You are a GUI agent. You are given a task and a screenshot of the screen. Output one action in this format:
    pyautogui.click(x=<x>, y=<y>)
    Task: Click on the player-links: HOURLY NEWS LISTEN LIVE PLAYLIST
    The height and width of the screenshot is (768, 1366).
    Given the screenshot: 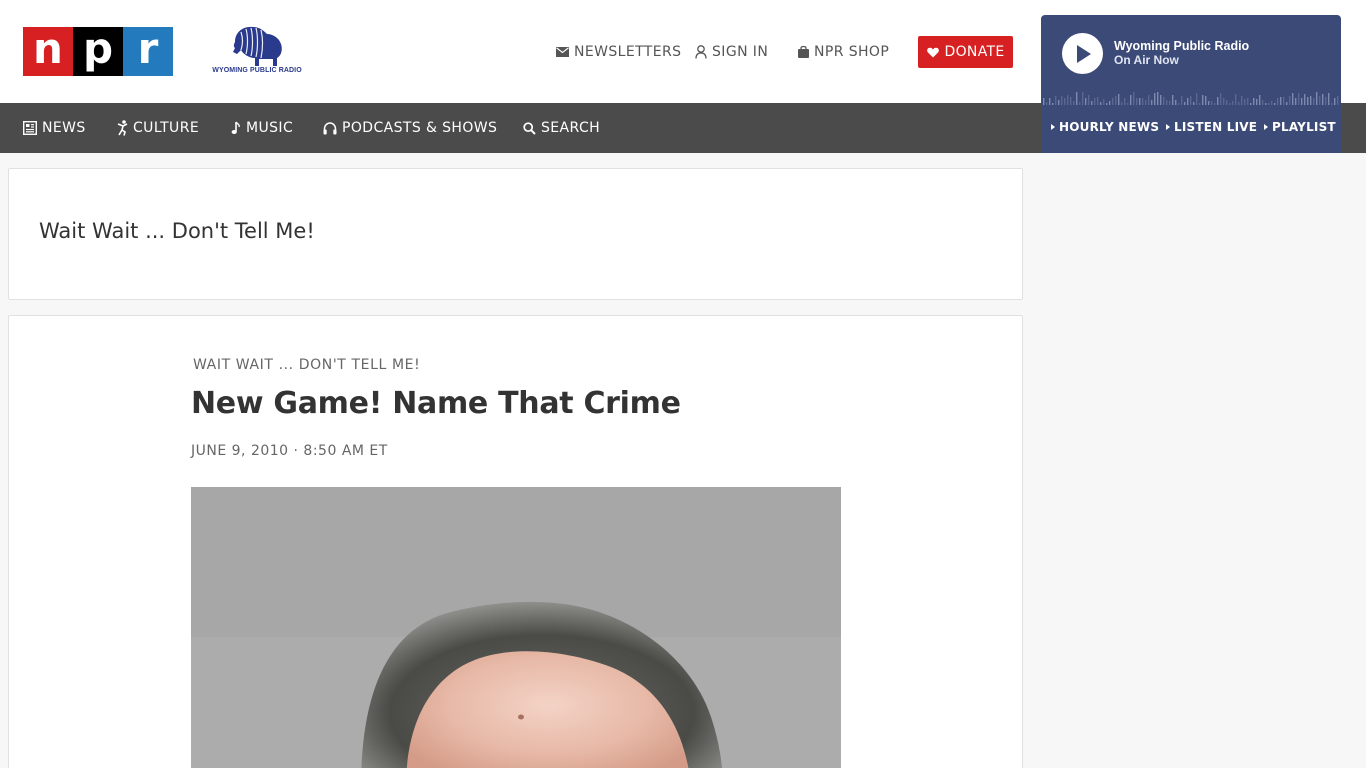 What is the action you would take?
    pyautogui.click(x=1191, y=127)
    